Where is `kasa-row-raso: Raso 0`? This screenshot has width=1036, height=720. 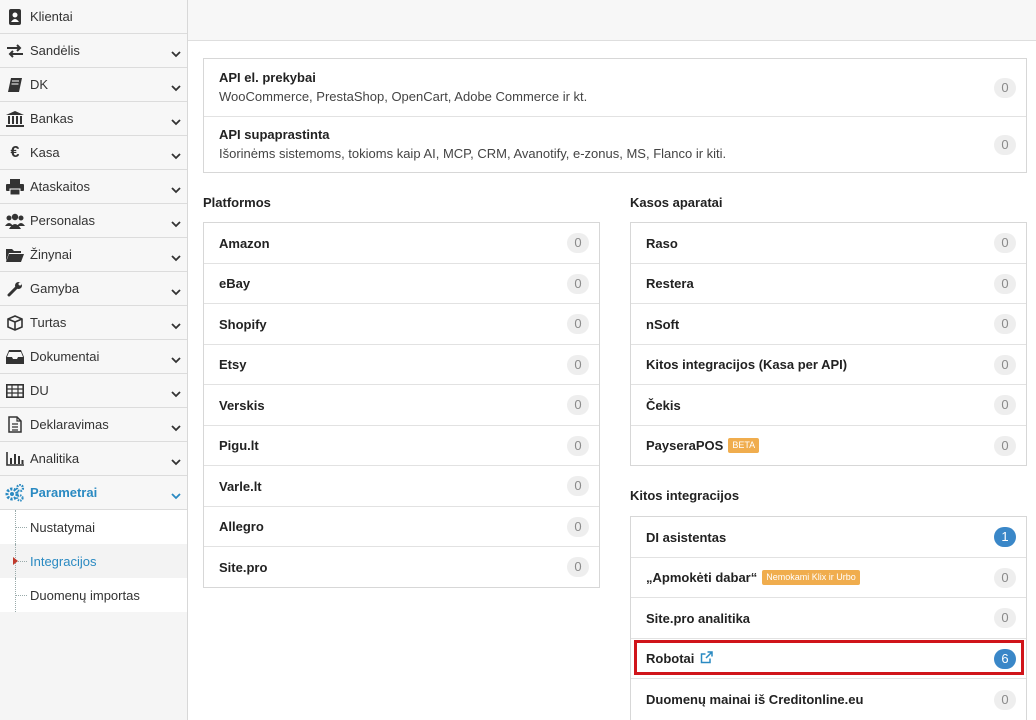
kasa-row-raso: Raso 0 is located at coordinates (828, 243).